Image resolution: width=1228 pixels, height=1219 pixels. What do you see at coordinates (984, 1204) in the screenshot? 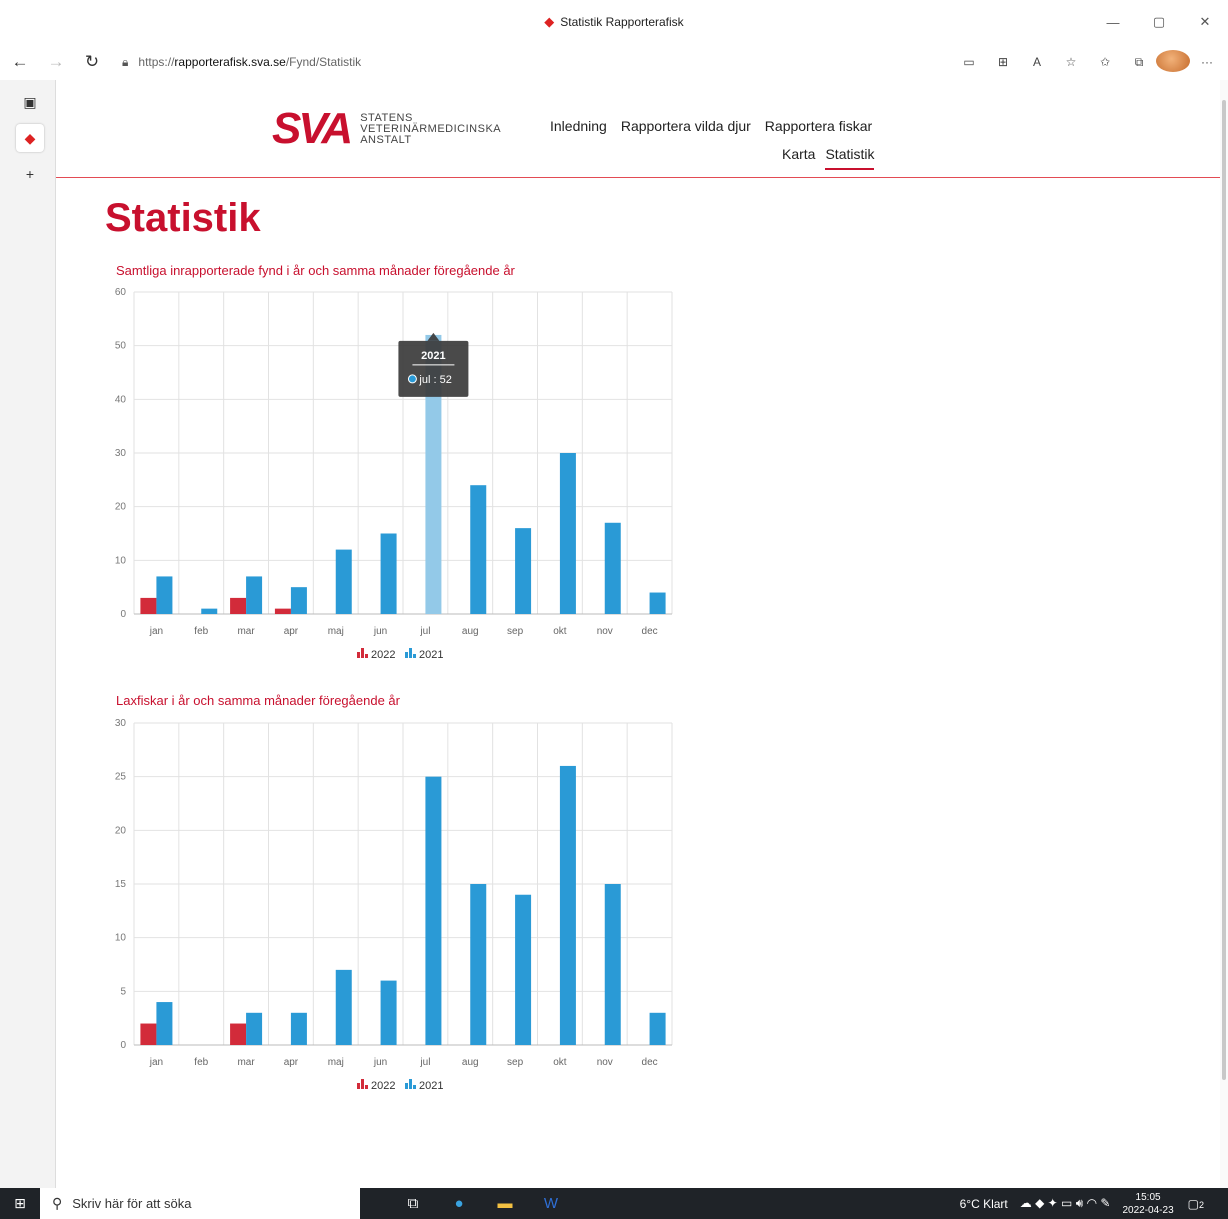
I see `weather-widget: 6°C Klart` at bounding box center [984, 1204].